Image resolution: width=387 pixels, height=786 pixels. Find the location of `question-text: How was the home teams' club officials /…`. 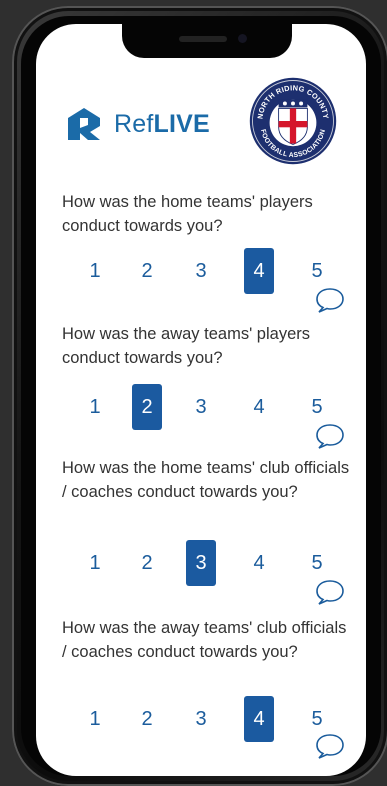

question-text: How was the home teams' club officials /… is located at coordinates (206, 480).